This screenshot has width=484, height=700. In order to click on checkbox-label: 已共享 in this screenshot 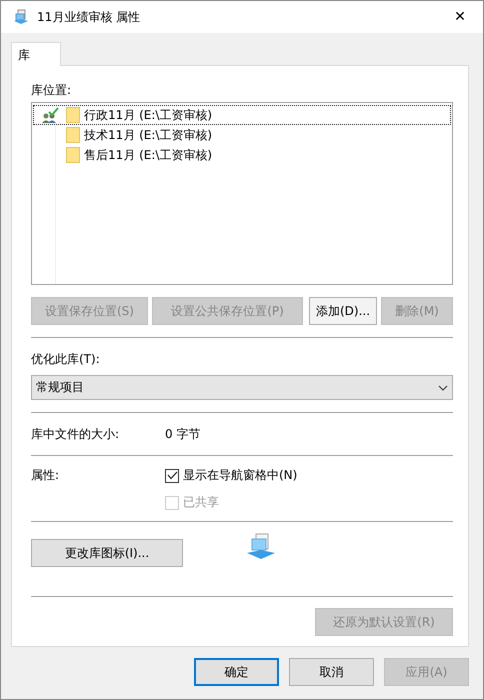, I will do `click(201, 502)`.